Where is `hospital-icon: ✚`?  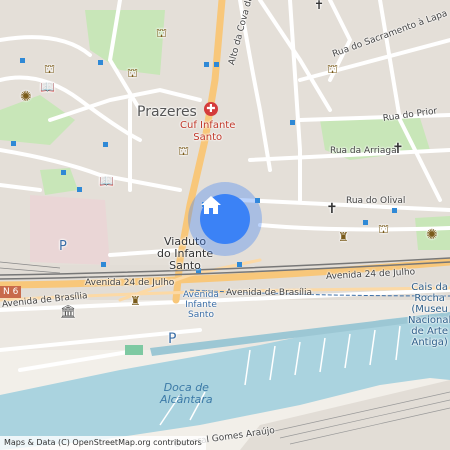
hospital-icon: ✚ is located at coordinates (211, 109).